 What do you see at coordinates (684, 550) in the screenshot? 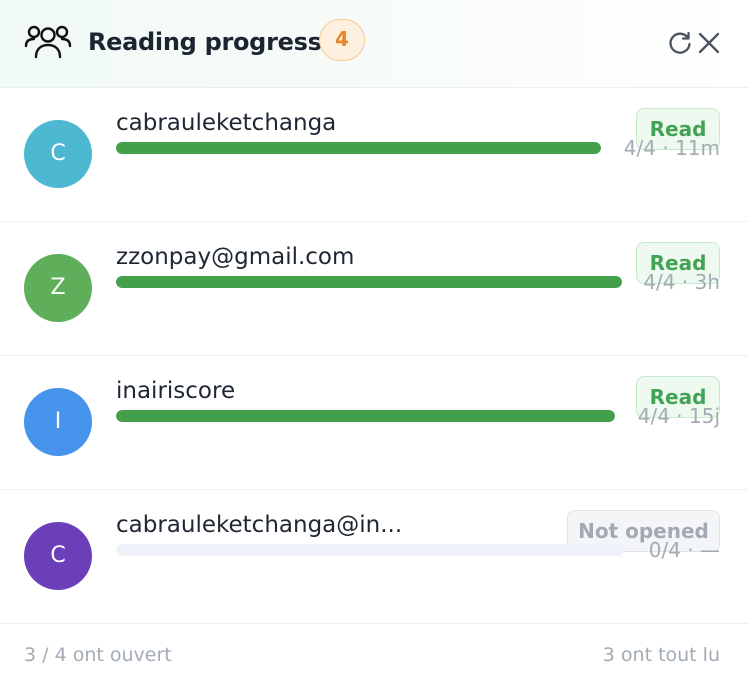
I see `progress-meta: 0/4 · —` at bounding box center [684, 550].